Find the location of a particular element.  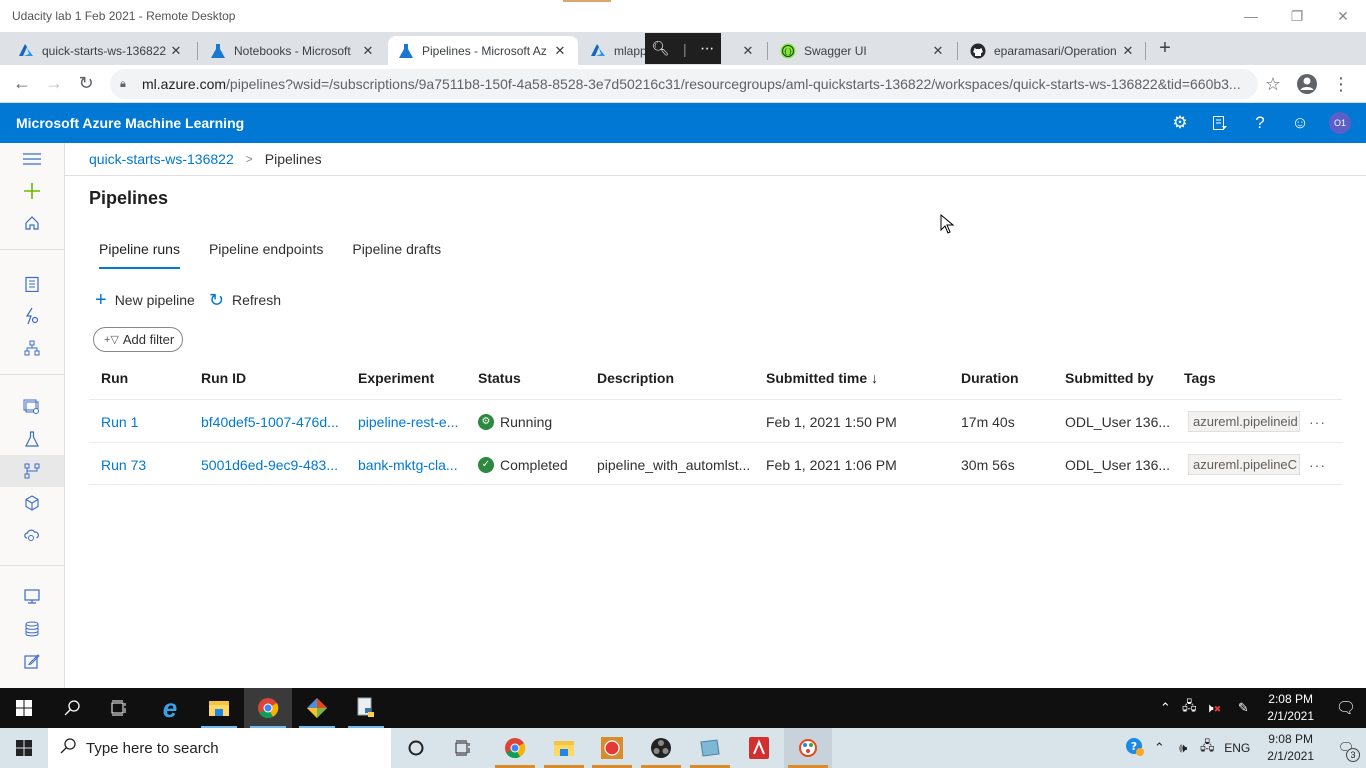

column-header-tags: Tags is located at coordinates (1200, 377).